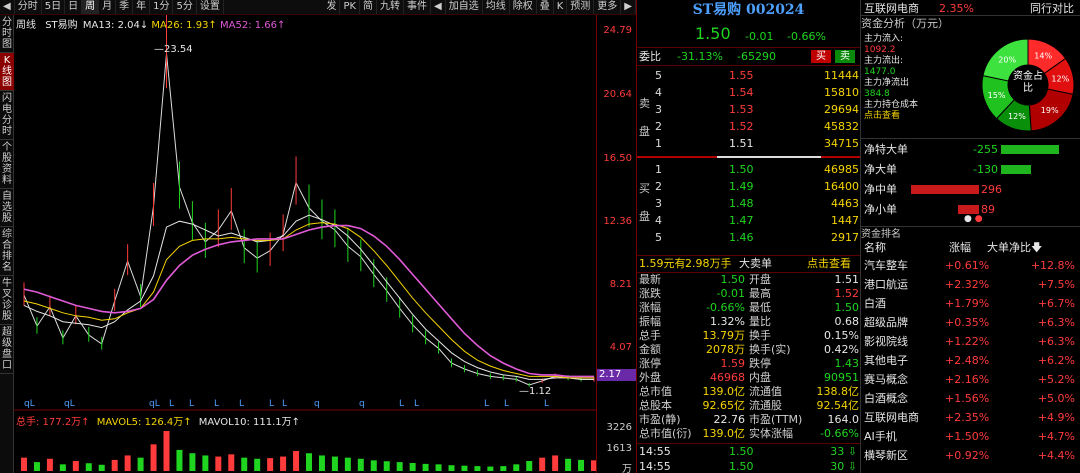 Image resolution: width=1080 pixels, height=473 pixels. I want to click on sidenav-watchlist: 自选股, so click(7, 208).